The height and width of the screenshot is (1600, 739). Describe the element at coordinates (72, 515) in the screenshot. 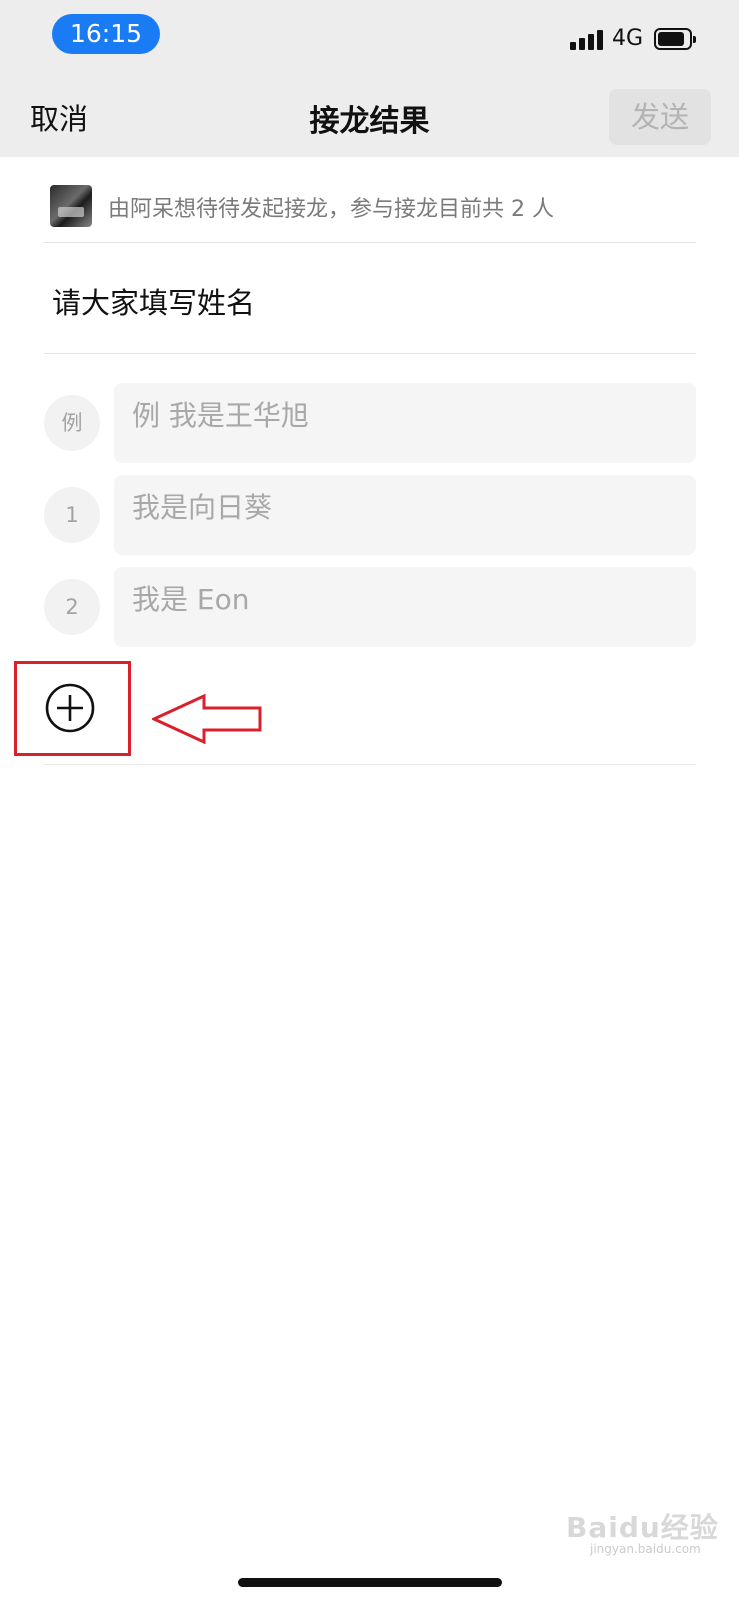

I see `entry-index: 1` at that location.